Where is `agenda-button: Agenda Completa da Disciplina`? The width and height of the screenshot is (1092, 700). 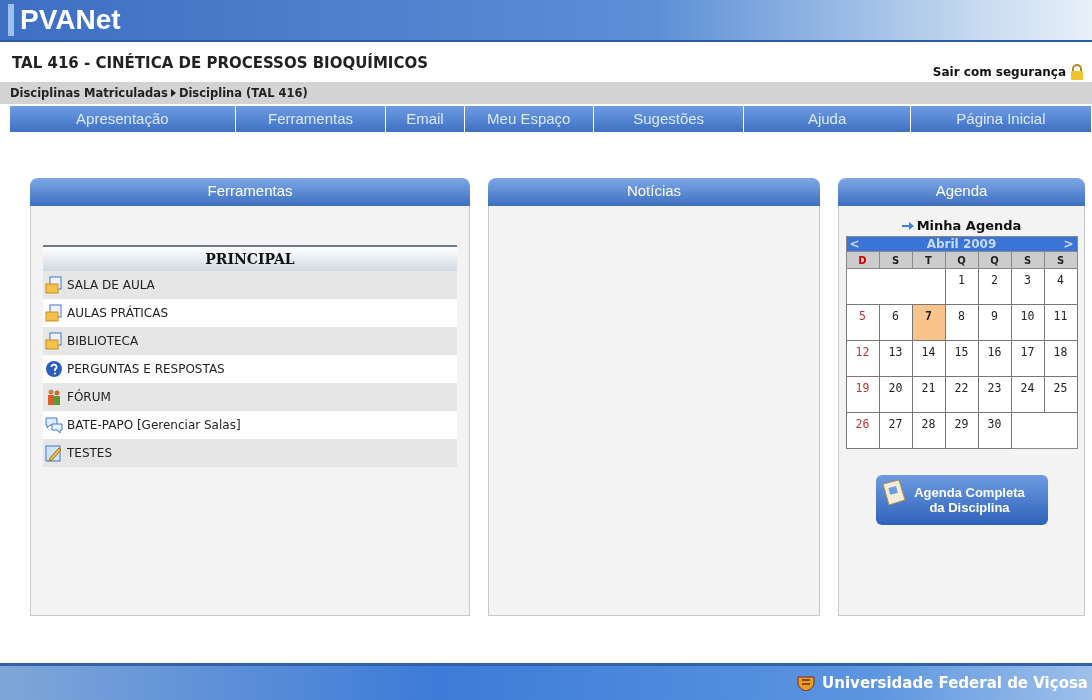
agenda-button: Agenda Completa da Disciplina is located at coordinates (961, 500).